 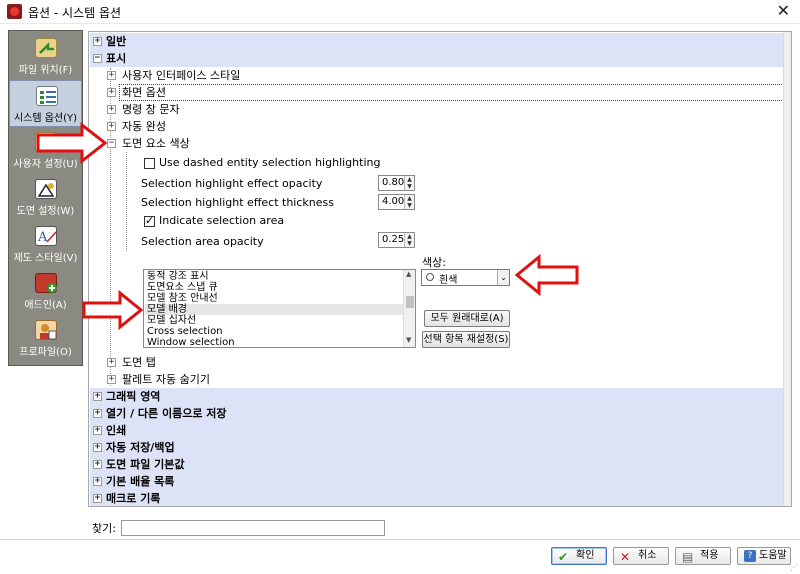 What do you see at coordinates (45, 244) in the screenshot?
I see `sidebar-item-drafting-styles: A 제도 스타일(V)` at bounding box center [45, 244].